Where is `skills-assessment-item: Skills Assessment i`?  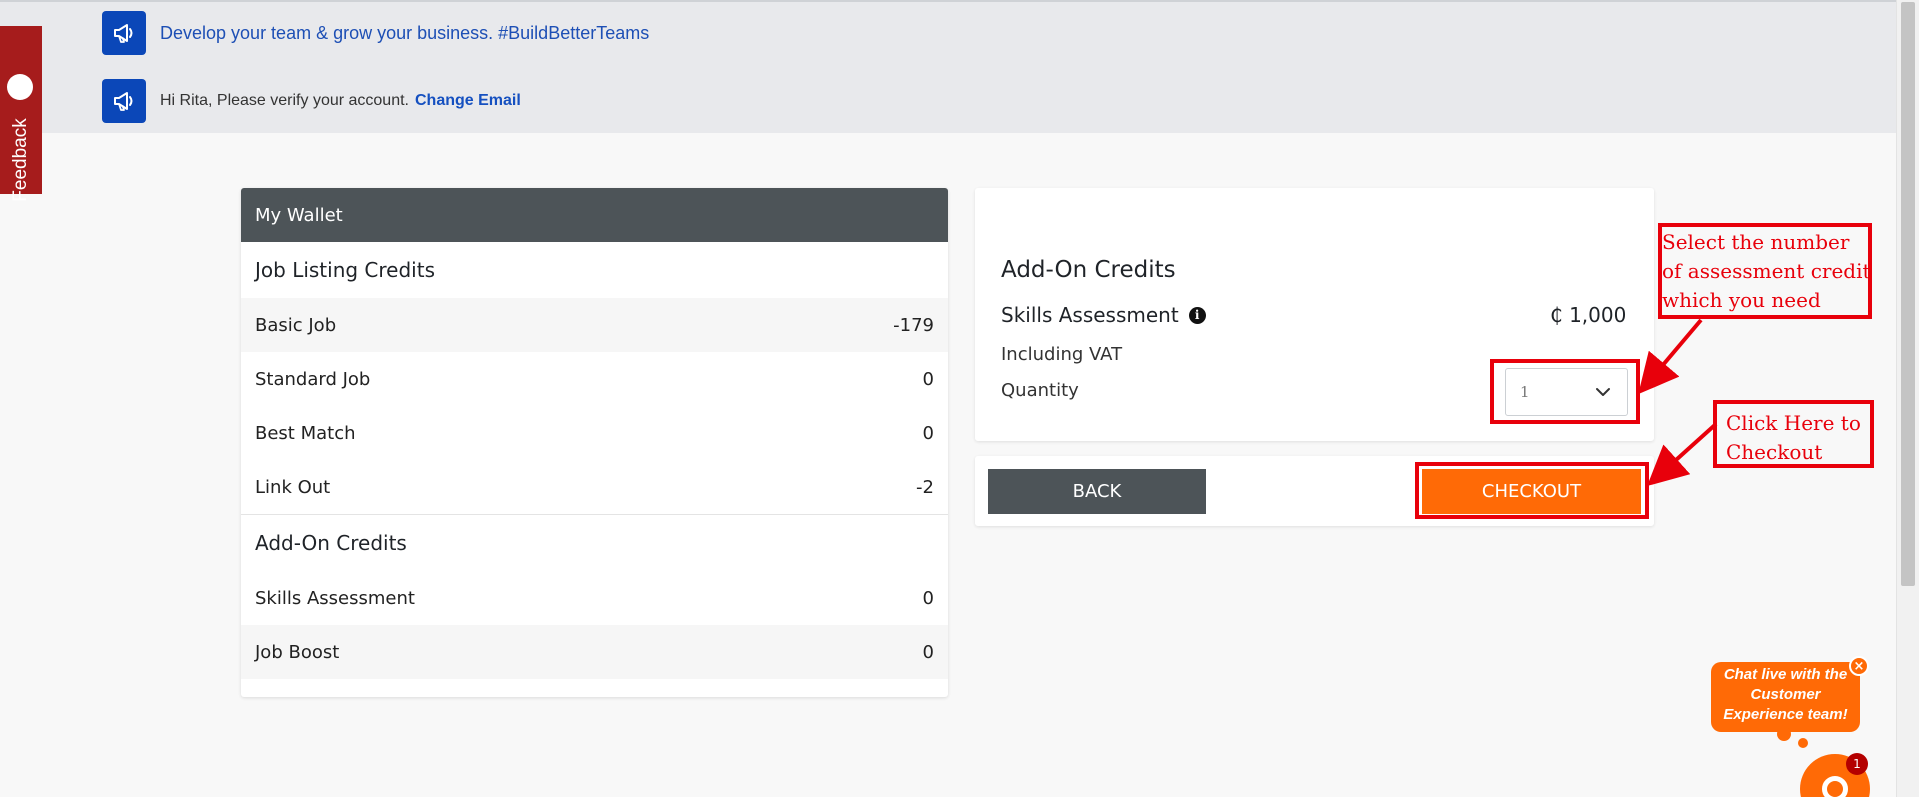
skills-assessment-item: Skills Assessment i is located at coordinates (1103, 315).